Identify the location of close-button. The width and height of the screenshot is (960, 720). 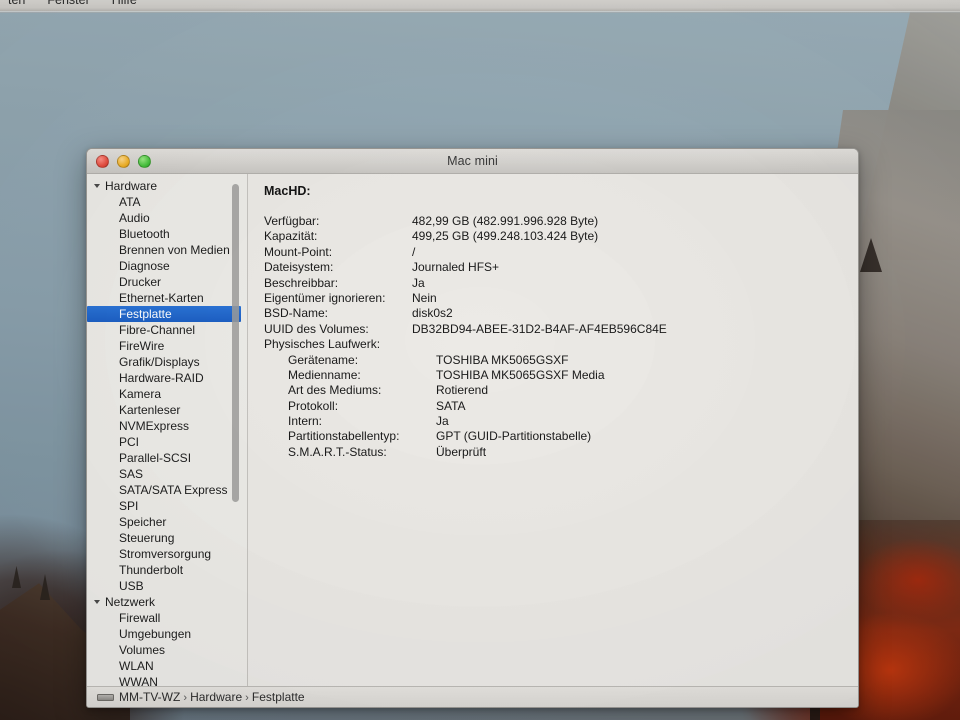
(102, 161).